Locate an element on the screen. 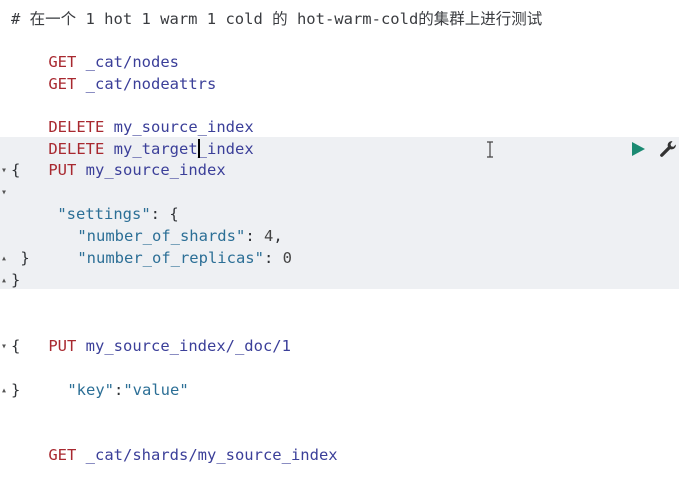 Image resolution: width=679 pixels, height=488 pixels. request-line: GET _cat/shards/my_source_index is located at coordinates (174, 443).